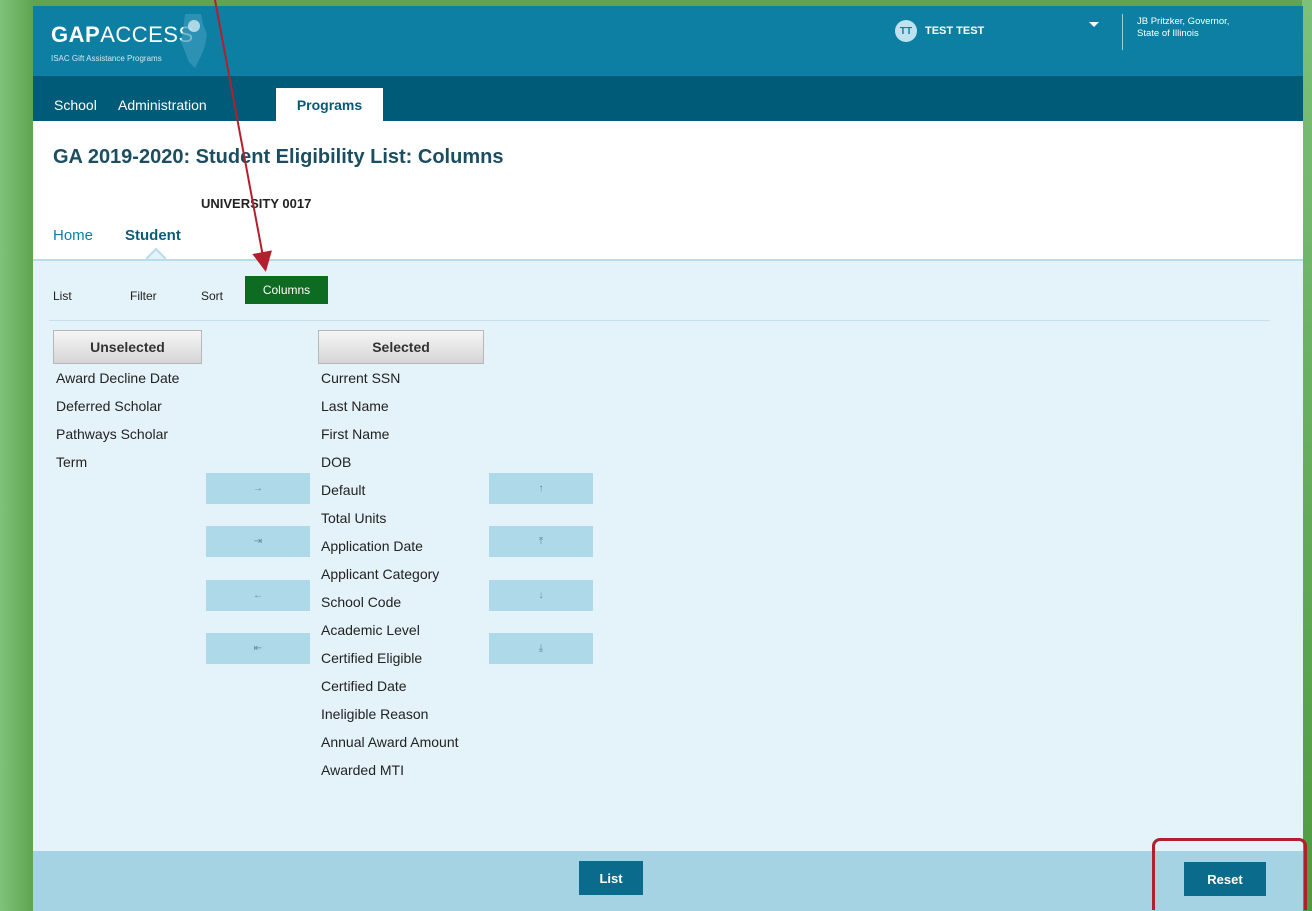 The width and height of the screenshot is (1312, 911). I want to click on subnav-list: List, so click(62, 296).